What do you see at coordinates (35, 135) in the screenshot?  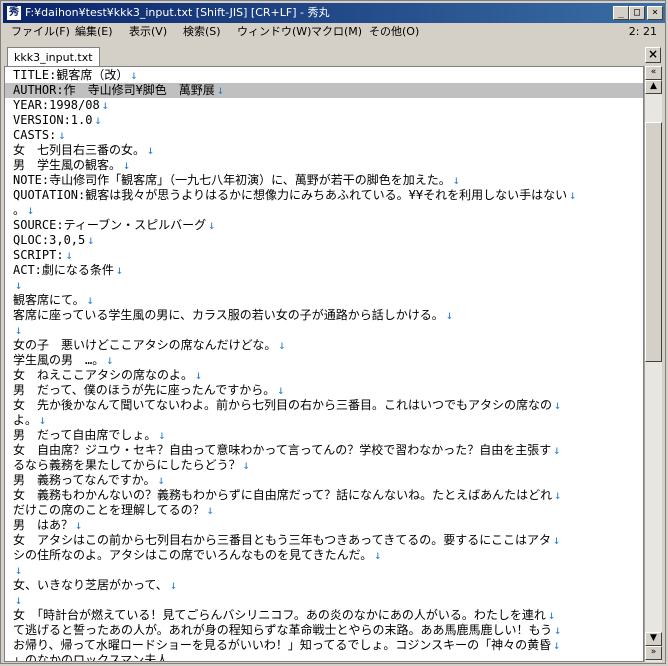 I see `line-text: CASTS:` at bounding box center [35, 135].